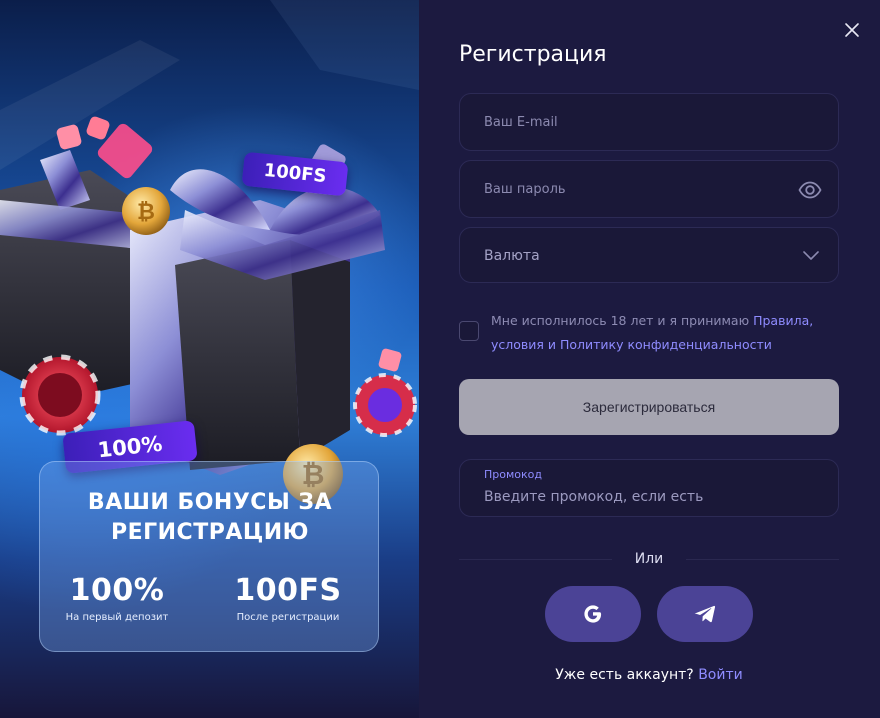 The height and width of the screenshot is (718, 880). I want to click on email-input, so click(634, 123).